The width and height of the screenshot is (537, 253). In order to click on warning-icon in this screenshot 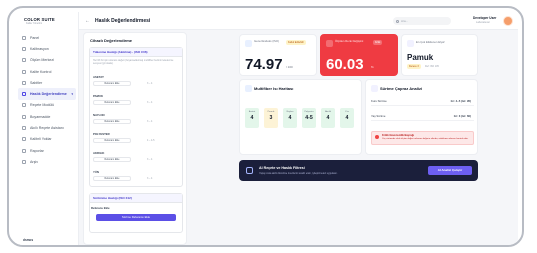, I will do `click(377, 137)`.